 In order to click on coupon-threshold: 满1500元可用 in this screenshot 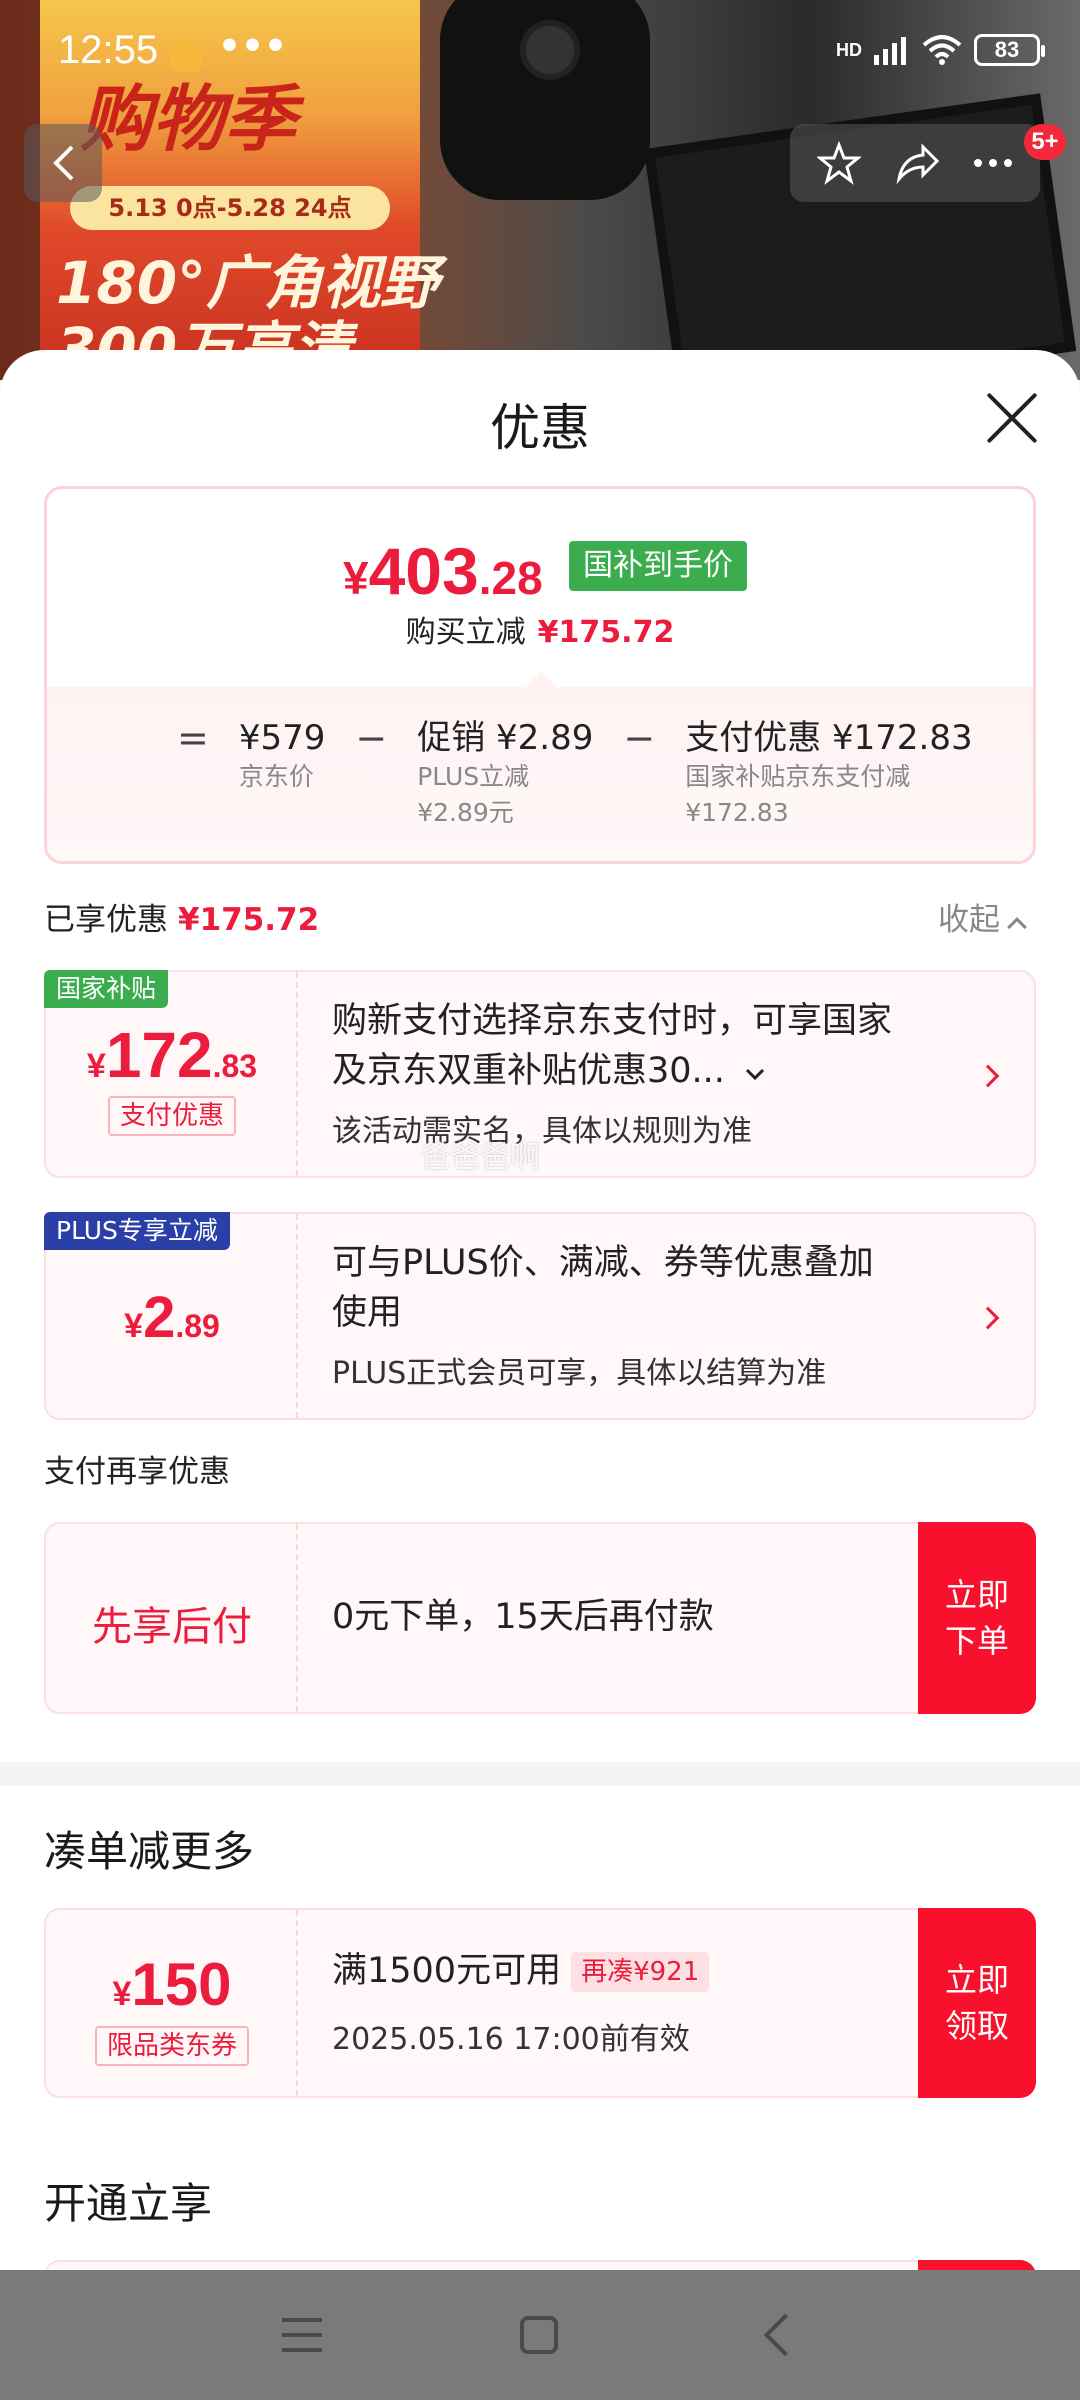, I will do `click(447, 1971)`.